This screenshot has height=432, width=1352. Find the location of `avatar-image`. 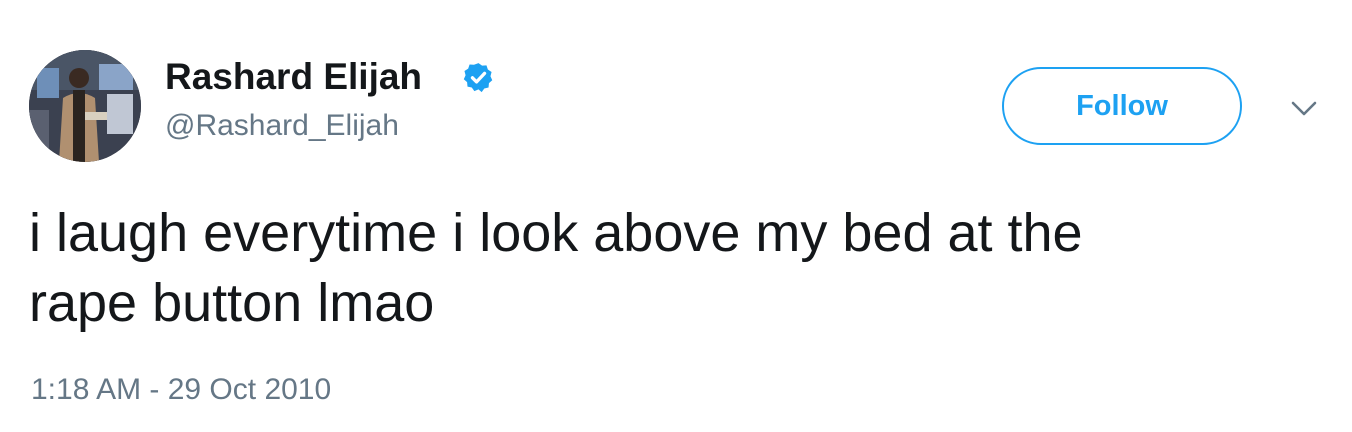

avatar-image is located at coordinates (85, 106).